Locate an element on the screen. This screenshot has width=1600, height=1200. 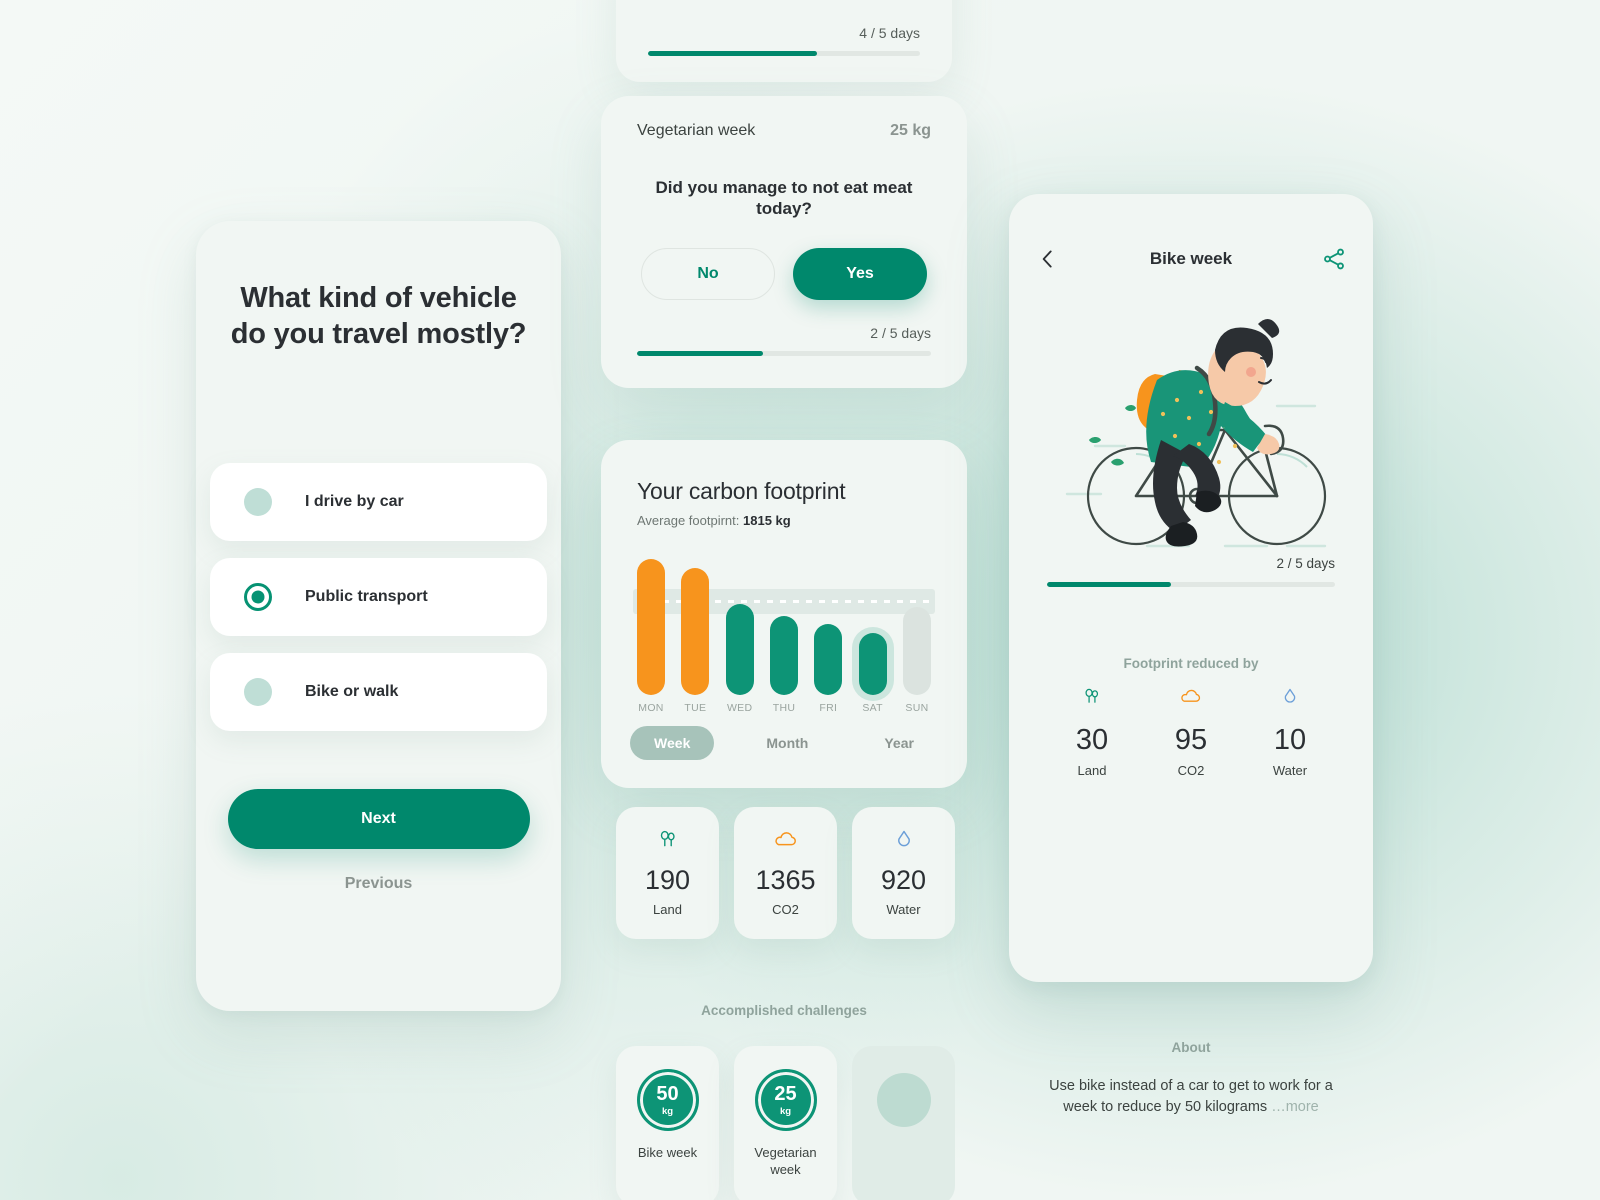
bar-mon is located at coordinates (651, 622).